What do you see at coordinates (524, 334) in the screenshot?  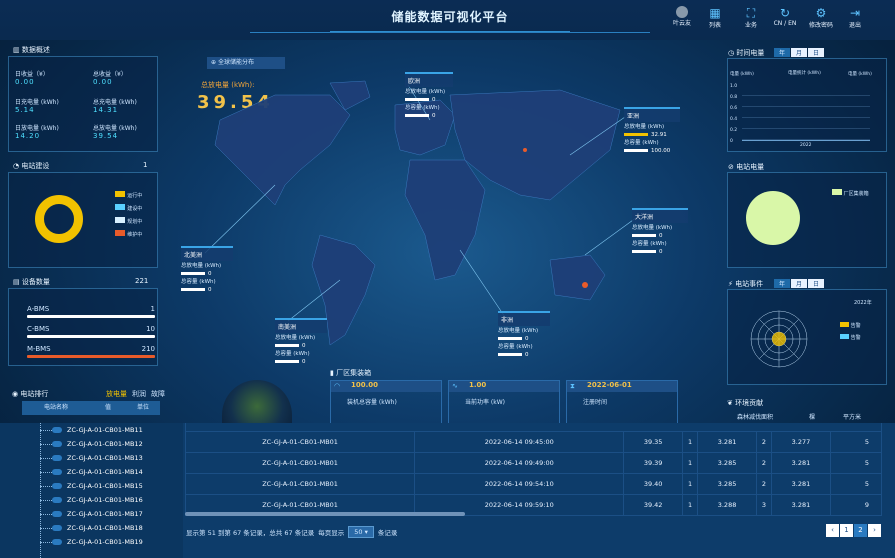 I see `region-africa: 非洲 总放电量 (kWh) 0 总容量 (kWh) 0` at bounding box center [524, 334].